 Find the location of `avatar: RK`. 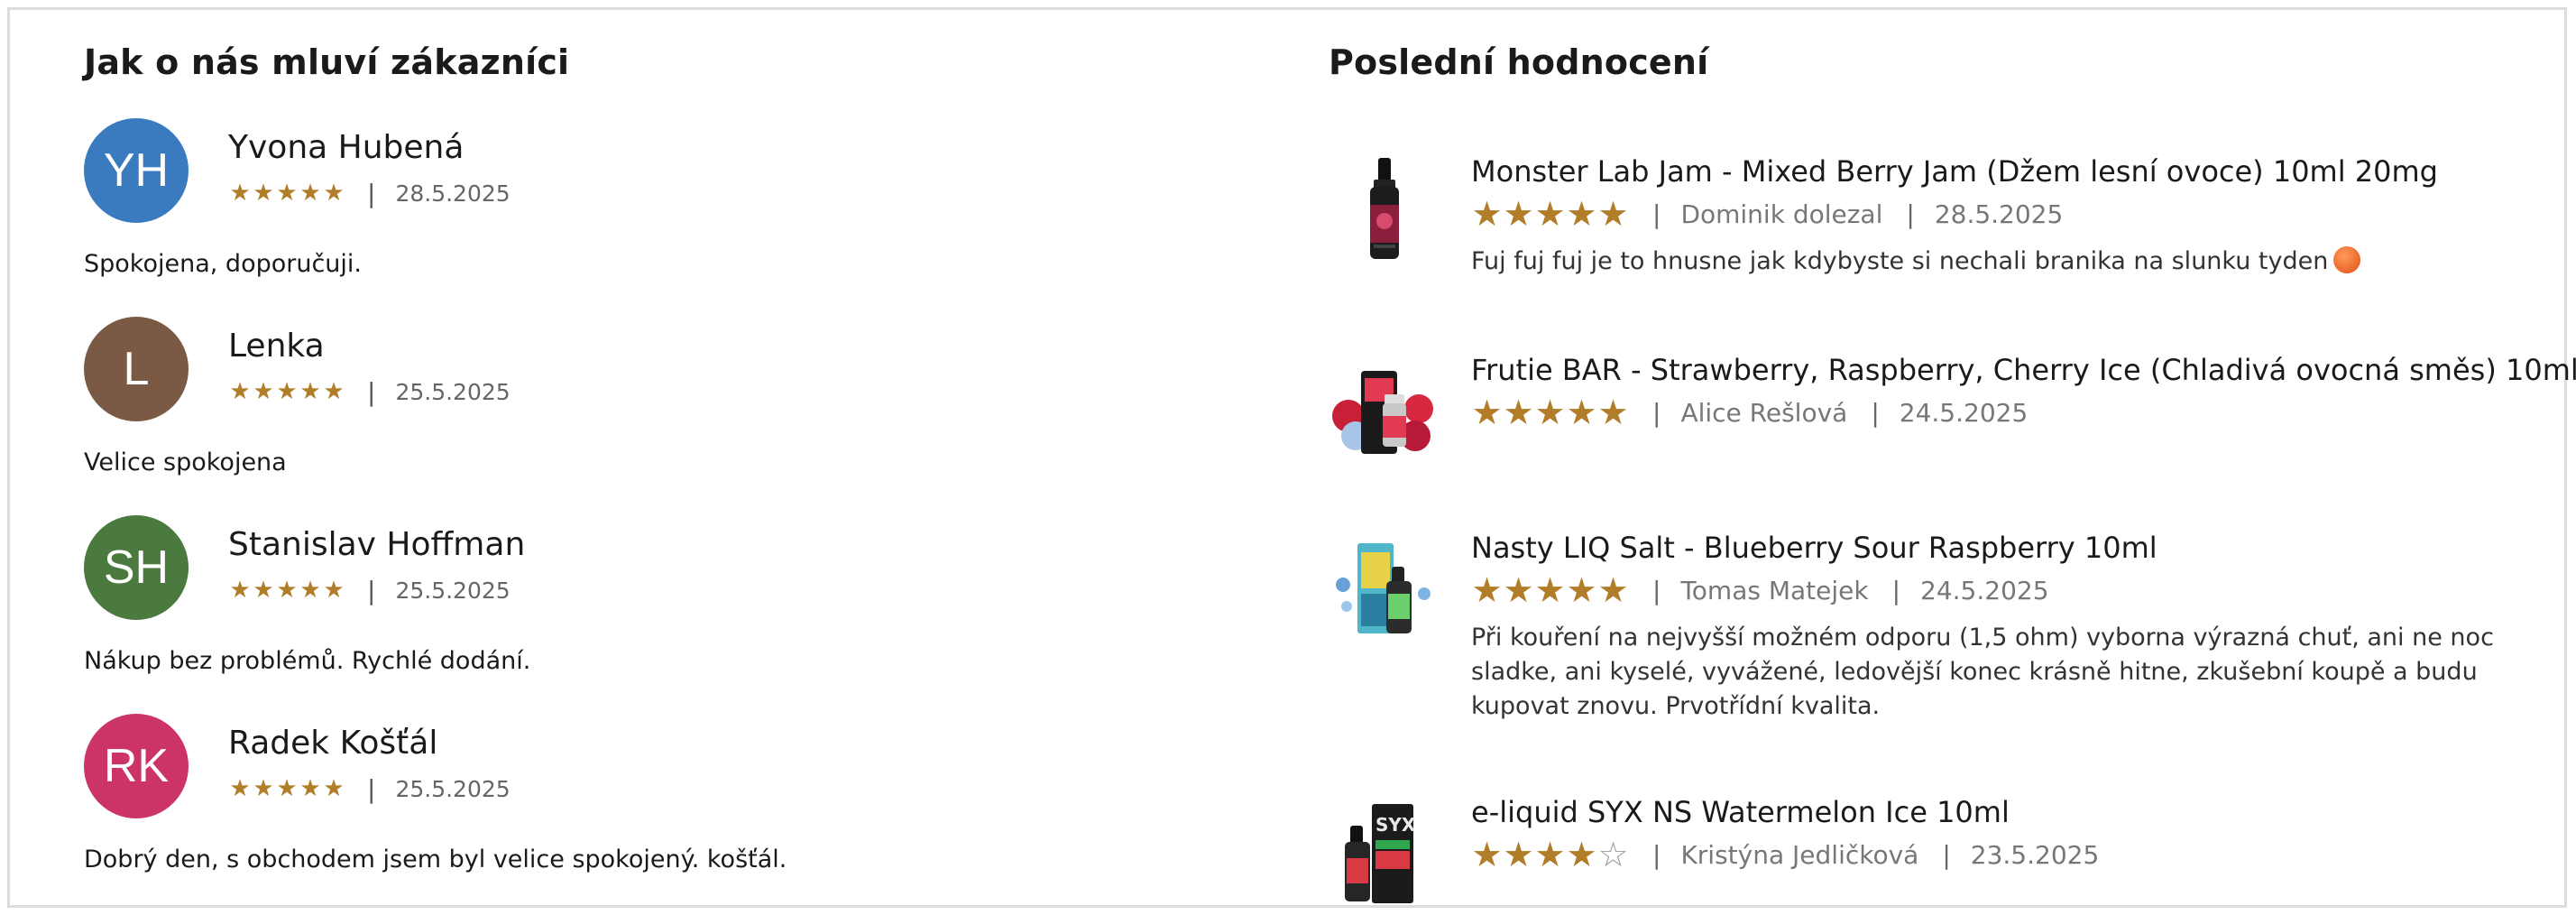

avatar: RK is located at coordinates (136, 766).